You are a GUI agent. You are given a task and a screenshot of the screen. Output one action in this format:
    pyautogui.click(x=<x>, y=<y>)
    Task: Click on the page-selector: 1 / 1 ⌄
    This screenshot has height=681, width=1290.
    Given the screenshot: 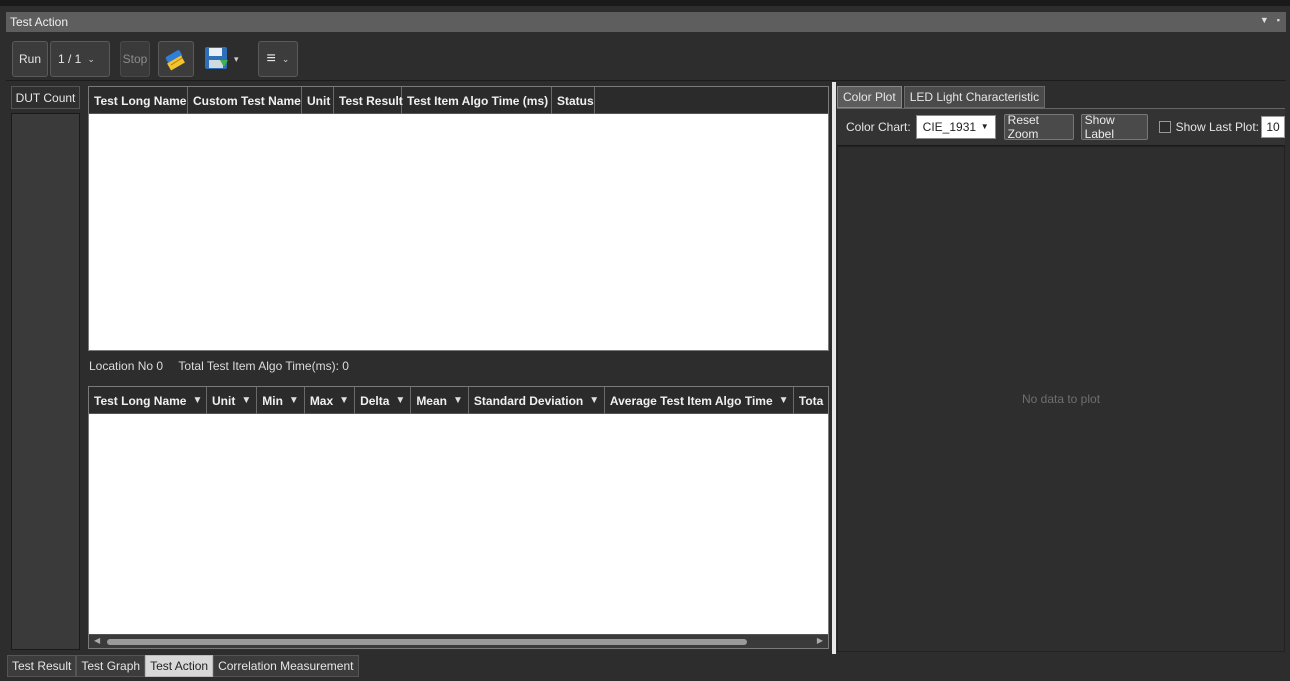 What is the action you would take?
    pyautogui.click(x=80, y=59)
    